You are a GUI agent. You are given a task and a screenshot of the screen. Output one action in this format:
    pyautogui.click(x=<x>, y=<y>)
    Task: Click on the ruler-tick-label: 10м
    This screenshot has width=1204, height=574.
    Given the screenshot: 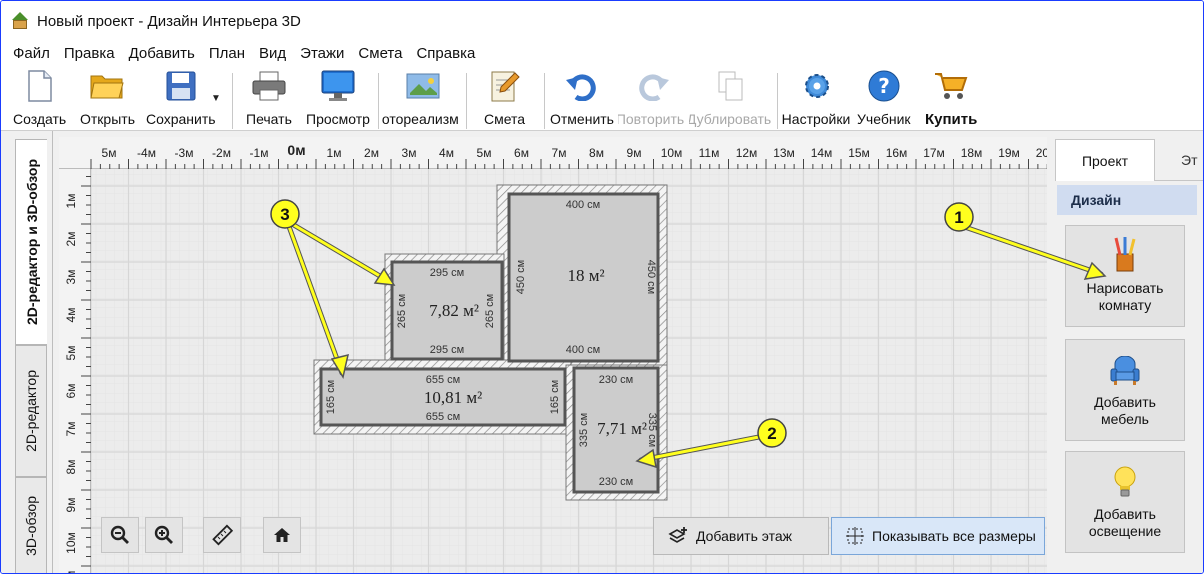 What is the action you would take?
    pyautogui.click(x=672, y=153)
    